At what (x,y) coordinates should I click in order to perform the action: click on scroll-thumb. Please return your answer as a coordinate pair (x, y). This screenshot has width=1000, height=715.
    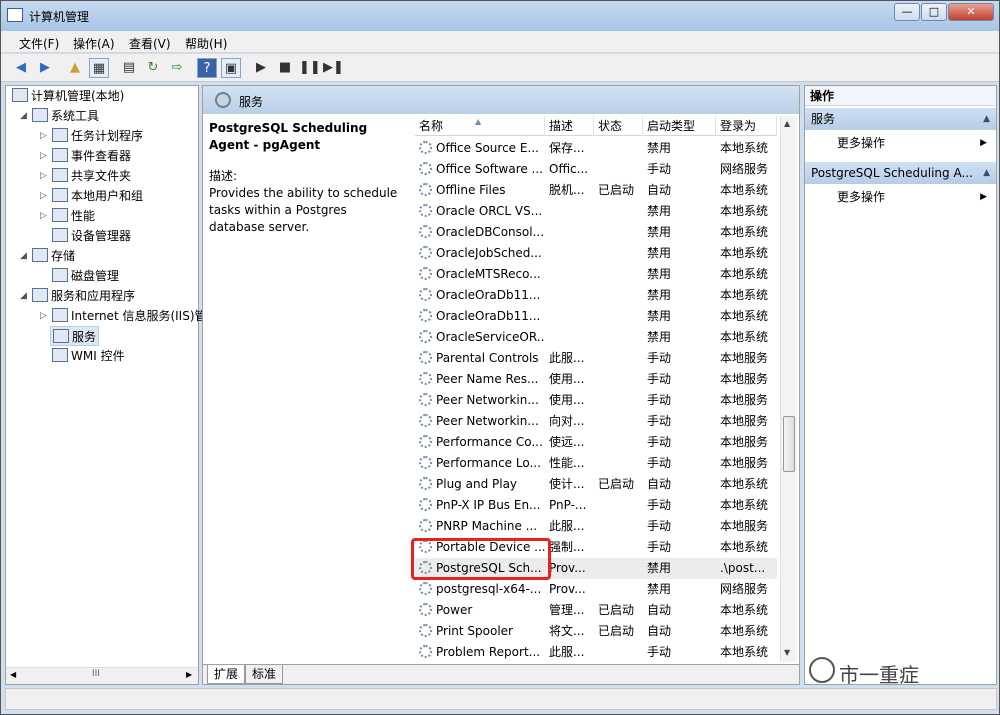
    Looking at the image, I should click on (789, 444).